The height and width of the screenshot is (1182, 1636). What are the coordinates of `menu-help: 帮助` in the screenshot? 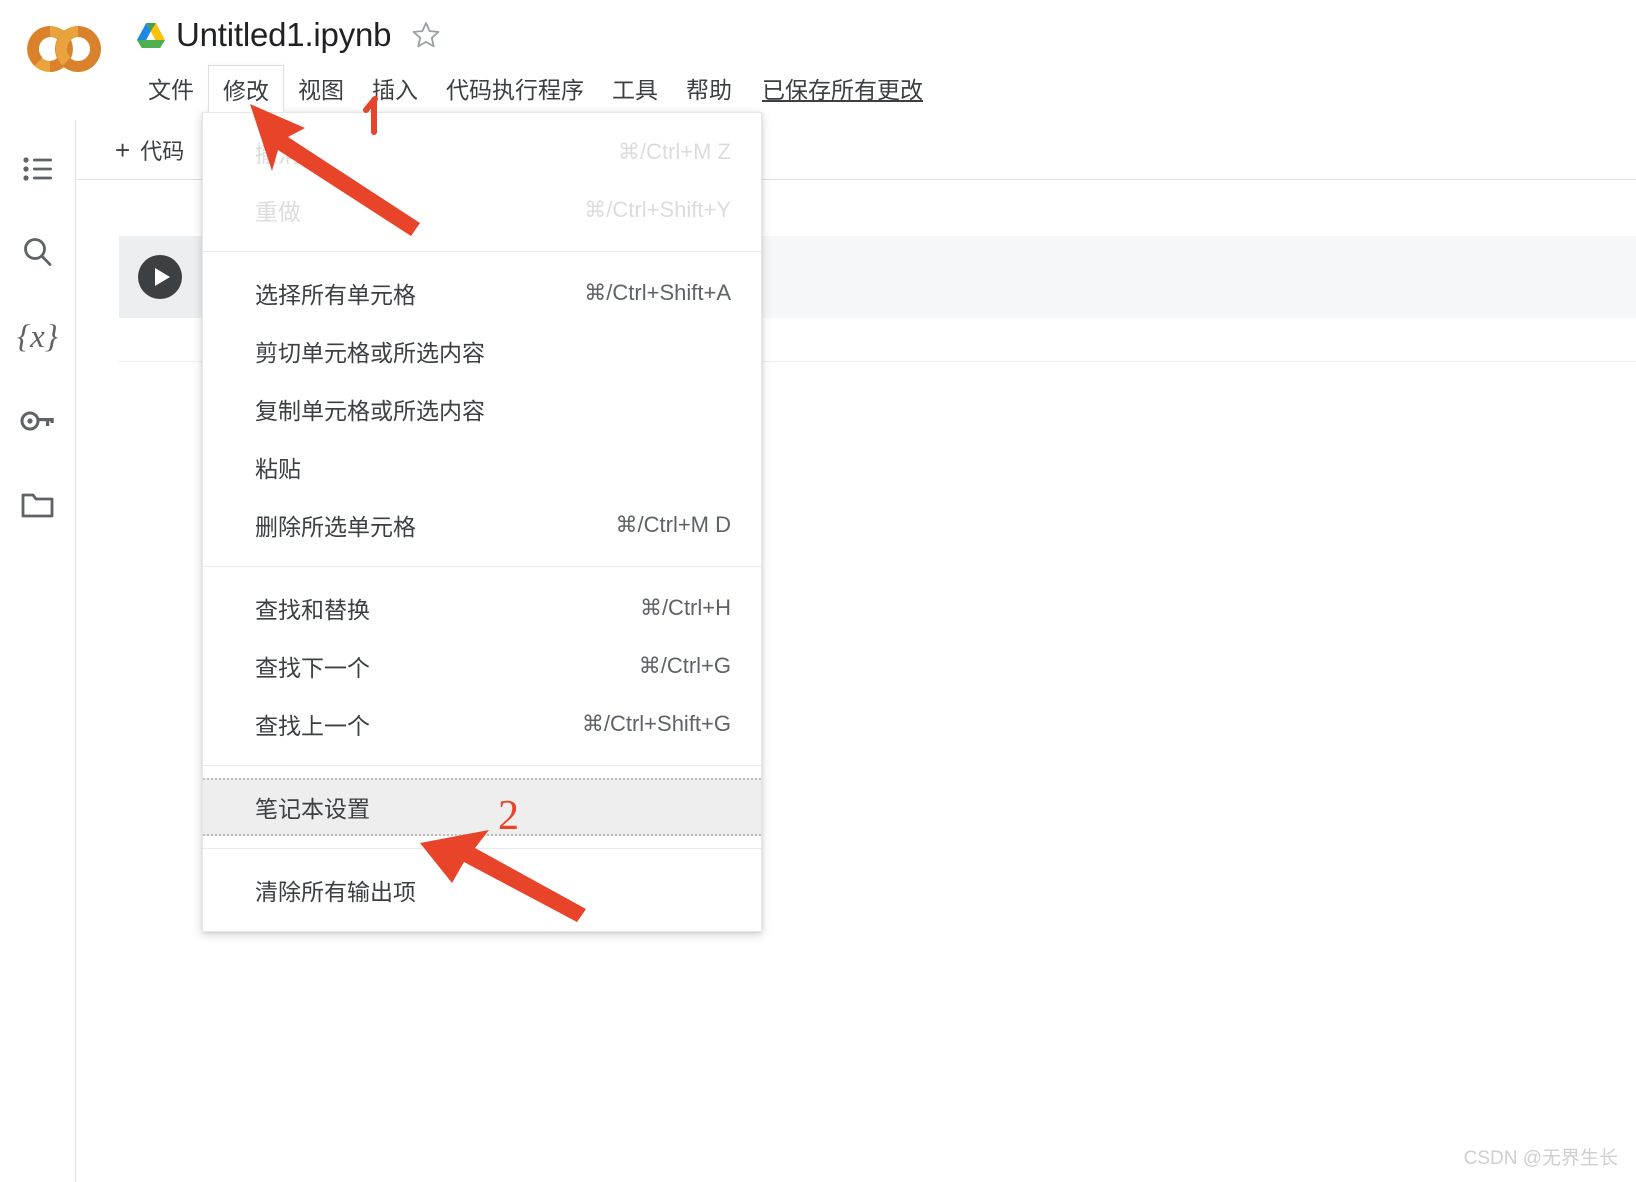 It's located at (709, 88).